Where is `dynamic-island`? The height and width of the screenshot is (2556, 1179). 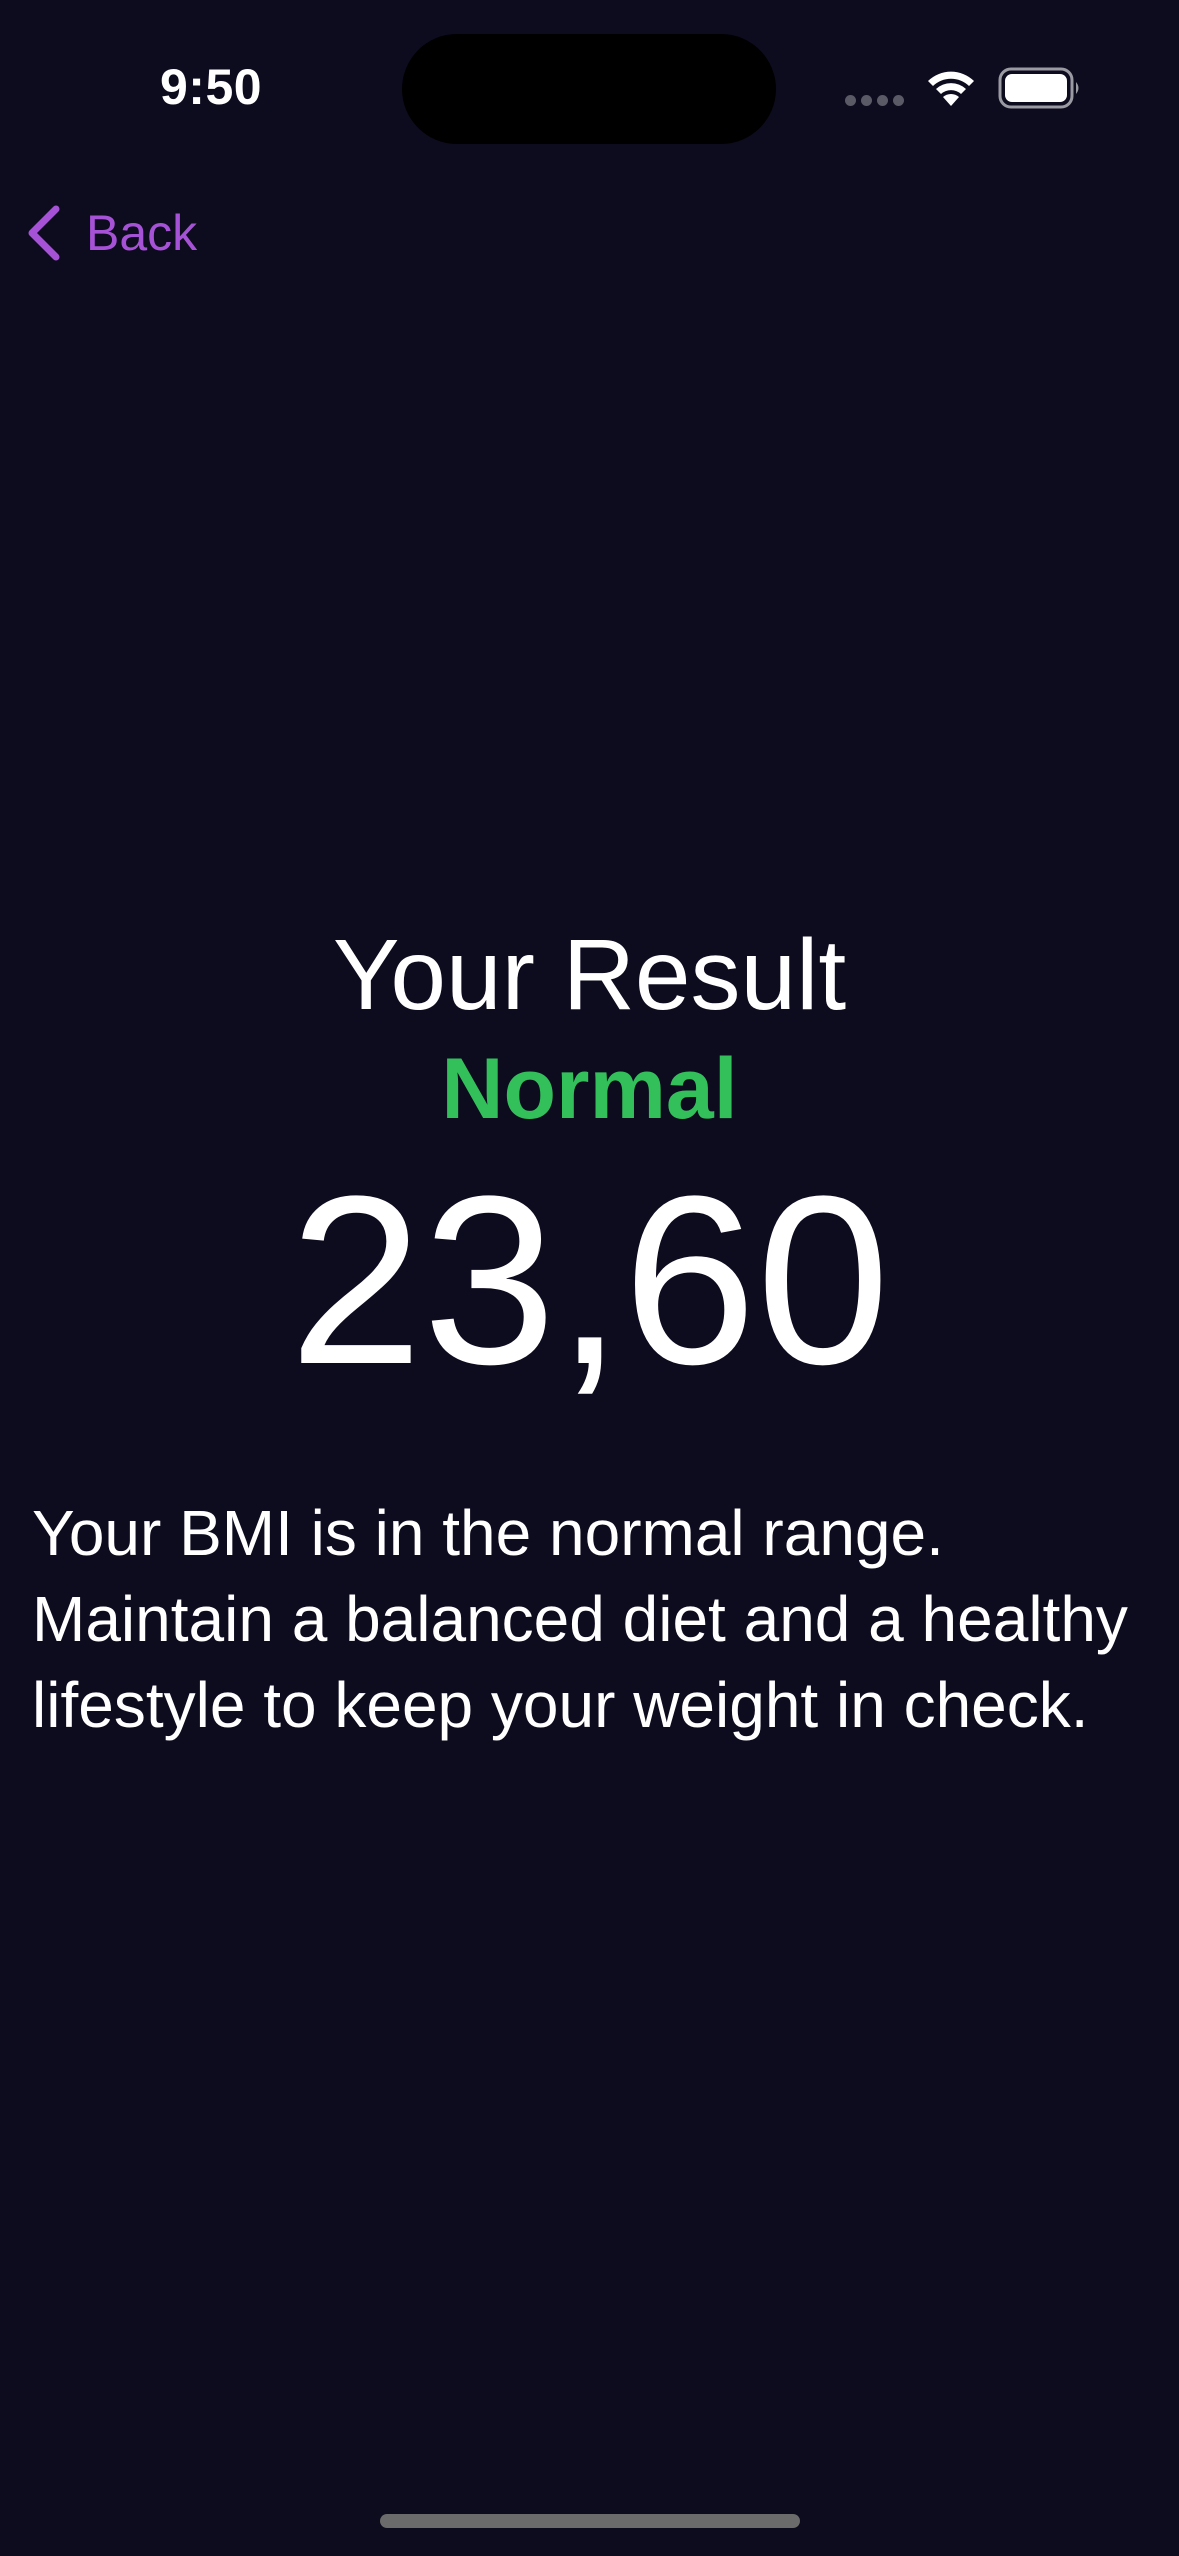
dynamic-island is located at coordinates (589, 89).